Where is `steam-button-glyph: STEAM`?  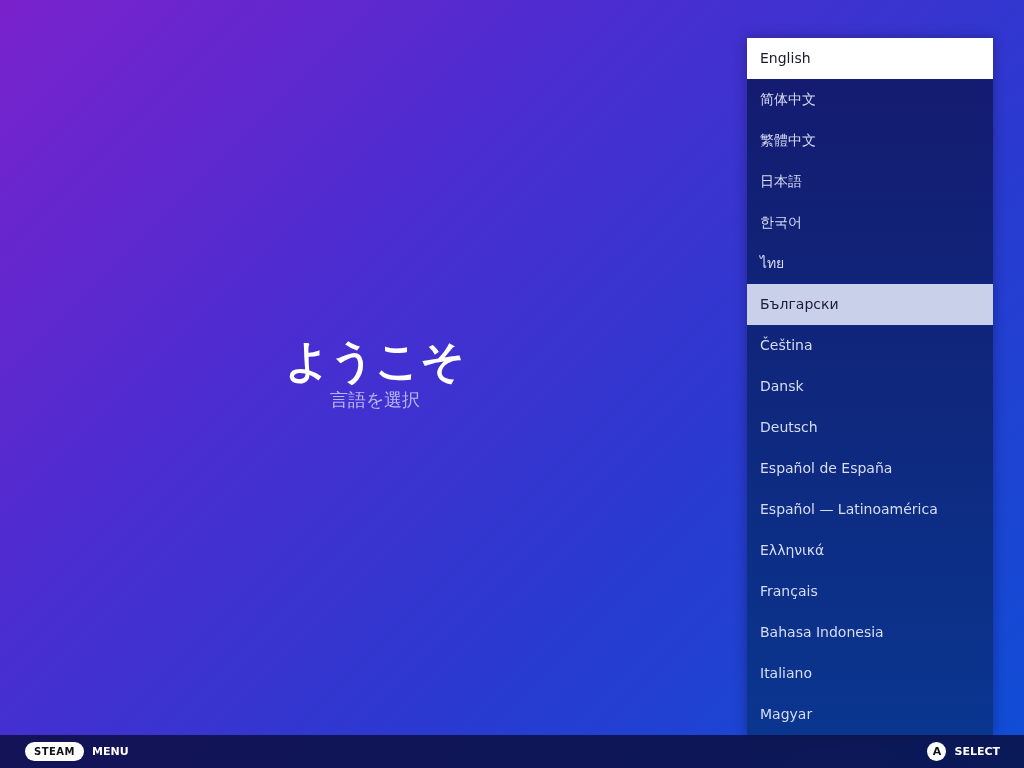
steam-button-glyph: STEAM is located at coordinates (55, 751).